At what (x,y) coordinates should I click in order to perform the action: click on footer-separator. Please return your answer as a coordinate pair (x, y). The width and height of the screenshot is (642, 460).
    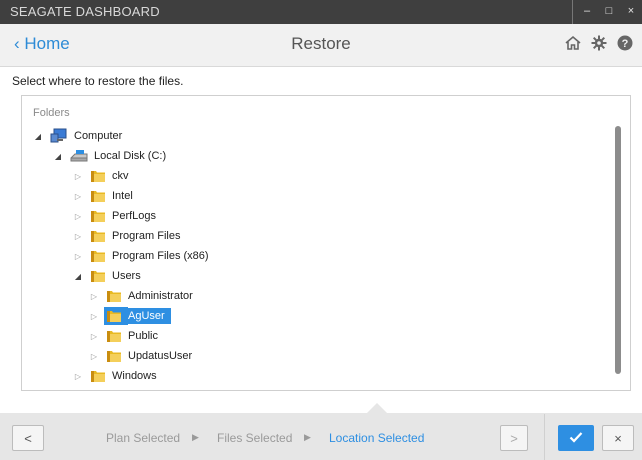
    Looking at the image, I should click on (544, 437).